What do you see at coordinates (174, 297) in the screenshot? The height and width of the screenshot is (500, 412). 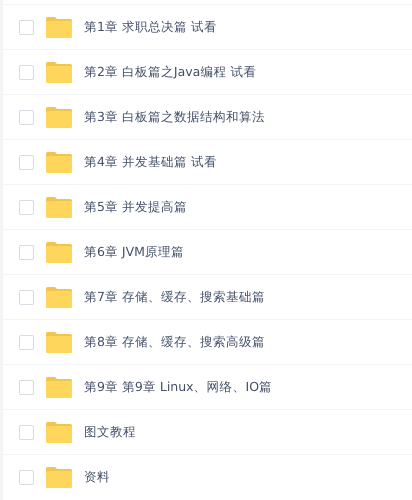 I see `folder-name: 第7章 存储、缓存、搜索基础篇` at bounding box center [174, 297].